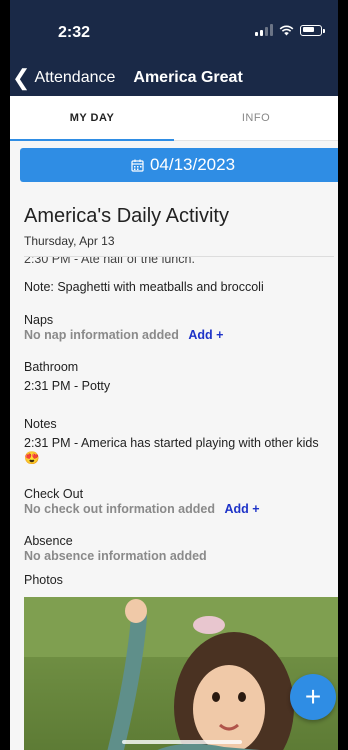 This screenshot has height=750, width=348. What do you see at coordinates (313, 697) in the screenshot?
I see `add-activity-fab: +` at bounding box center [313, 697].